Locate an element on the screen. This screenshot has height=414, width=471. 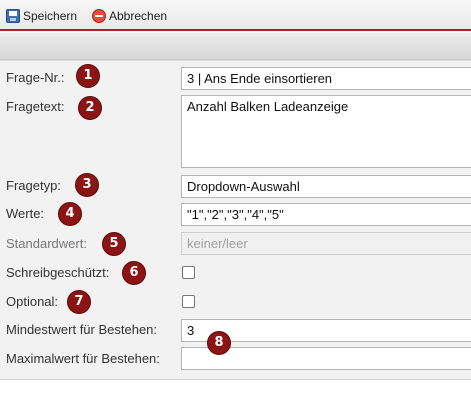
question-type-label: Fragetyp: is located at coordinates (33, 185).